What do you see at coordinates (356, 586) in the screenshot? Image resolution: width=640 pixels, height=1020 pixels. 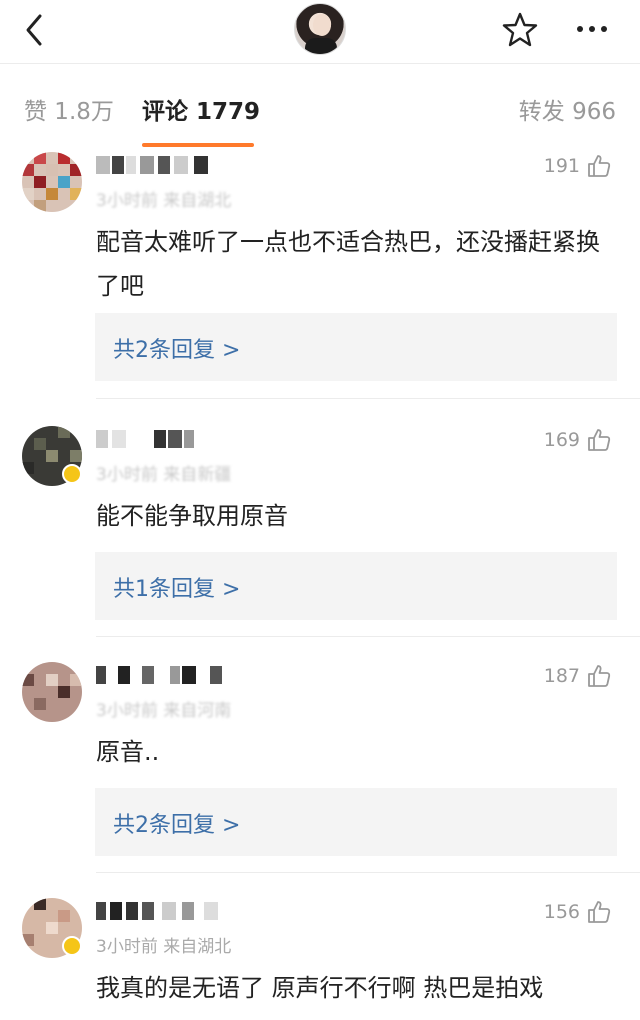 I see `reply-thread-link: 共1条回复 >` at bounding box center [356, 586].